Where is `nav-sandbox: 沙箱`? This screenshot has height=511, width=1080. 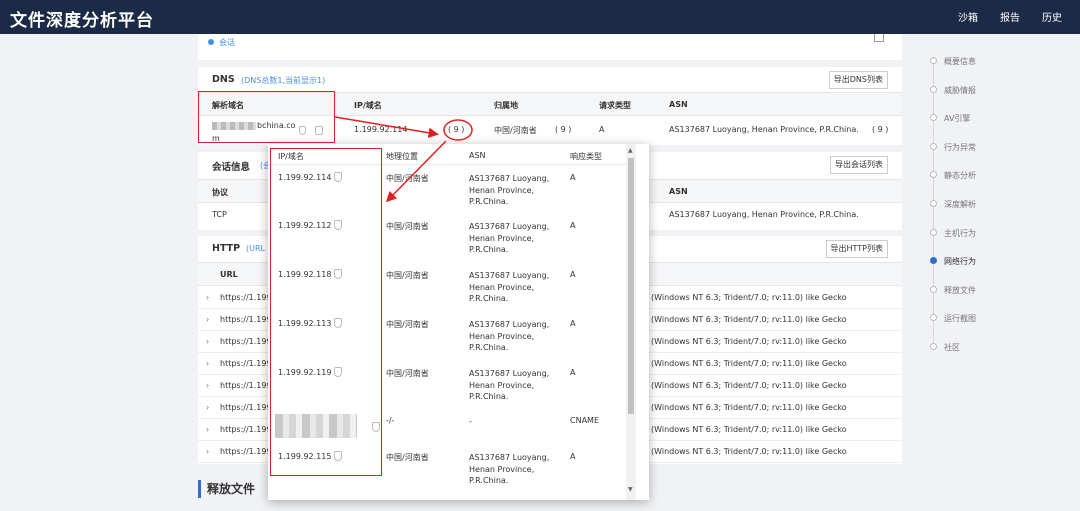
nav-sandbox: 沙箱 is located at coordinates (968, 16).